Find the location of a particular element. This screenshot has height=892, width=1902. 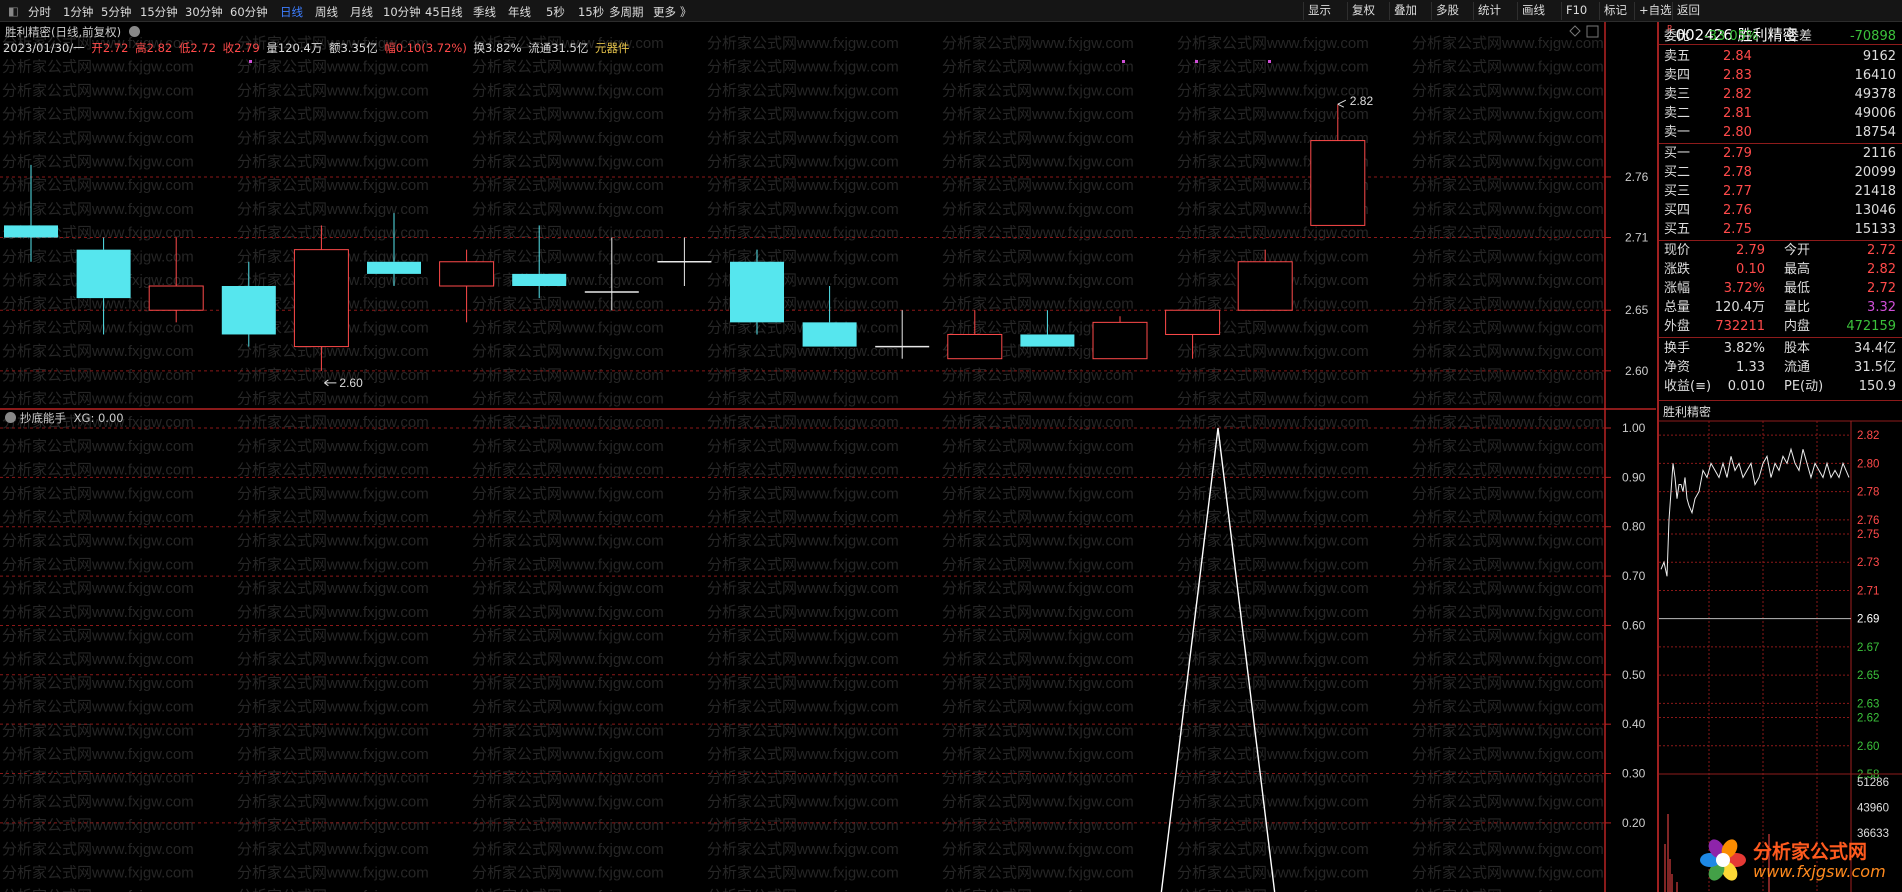

indicator-menu-icon is located at coordinates (10, 417).